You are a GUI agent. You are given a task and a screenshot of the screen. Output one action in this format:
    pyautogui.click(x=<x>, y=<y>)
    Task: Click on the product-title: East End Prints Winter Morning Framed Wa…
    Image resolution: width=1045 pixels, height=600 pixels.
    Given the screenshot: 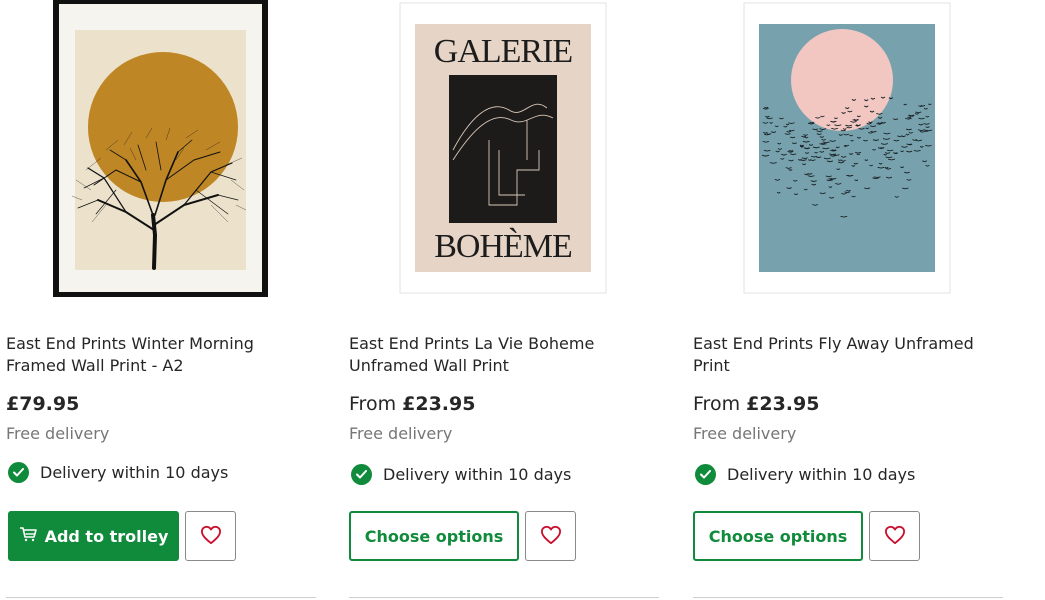 What is the action you would take?
    pyautogui.click(x=156, y=355)
    